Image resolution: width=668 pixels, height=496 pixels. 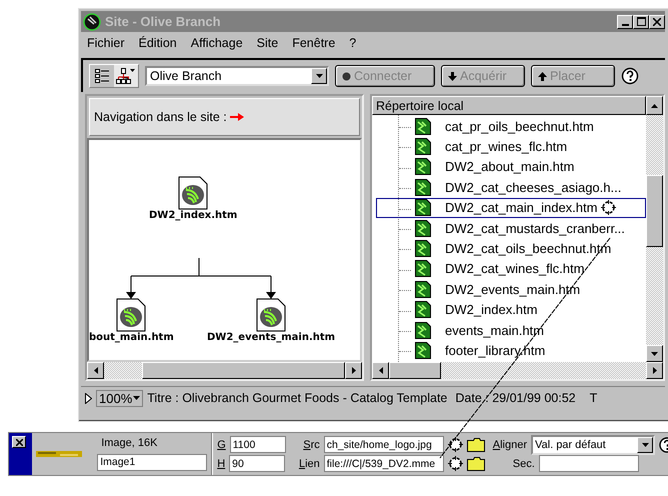 I want to click on site-navigation-label: Navigation dans le site :, so click(x=160, y=117).